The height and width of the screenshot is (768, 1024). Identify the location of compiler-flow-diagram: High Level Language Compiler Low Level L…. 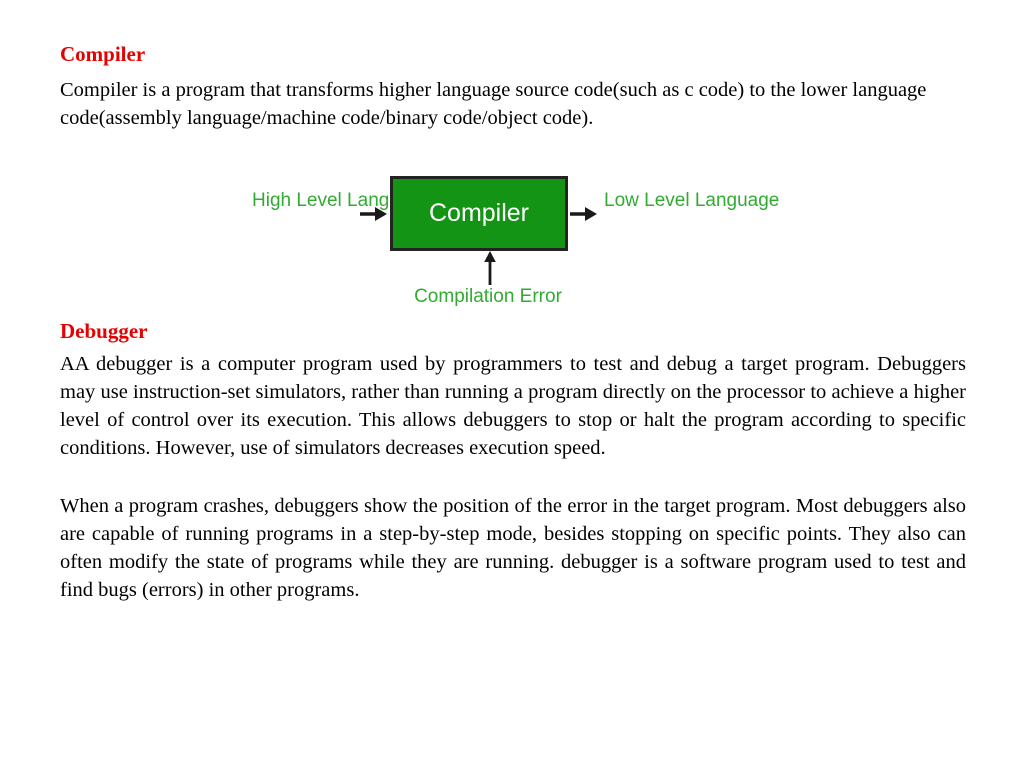
(516, 255).